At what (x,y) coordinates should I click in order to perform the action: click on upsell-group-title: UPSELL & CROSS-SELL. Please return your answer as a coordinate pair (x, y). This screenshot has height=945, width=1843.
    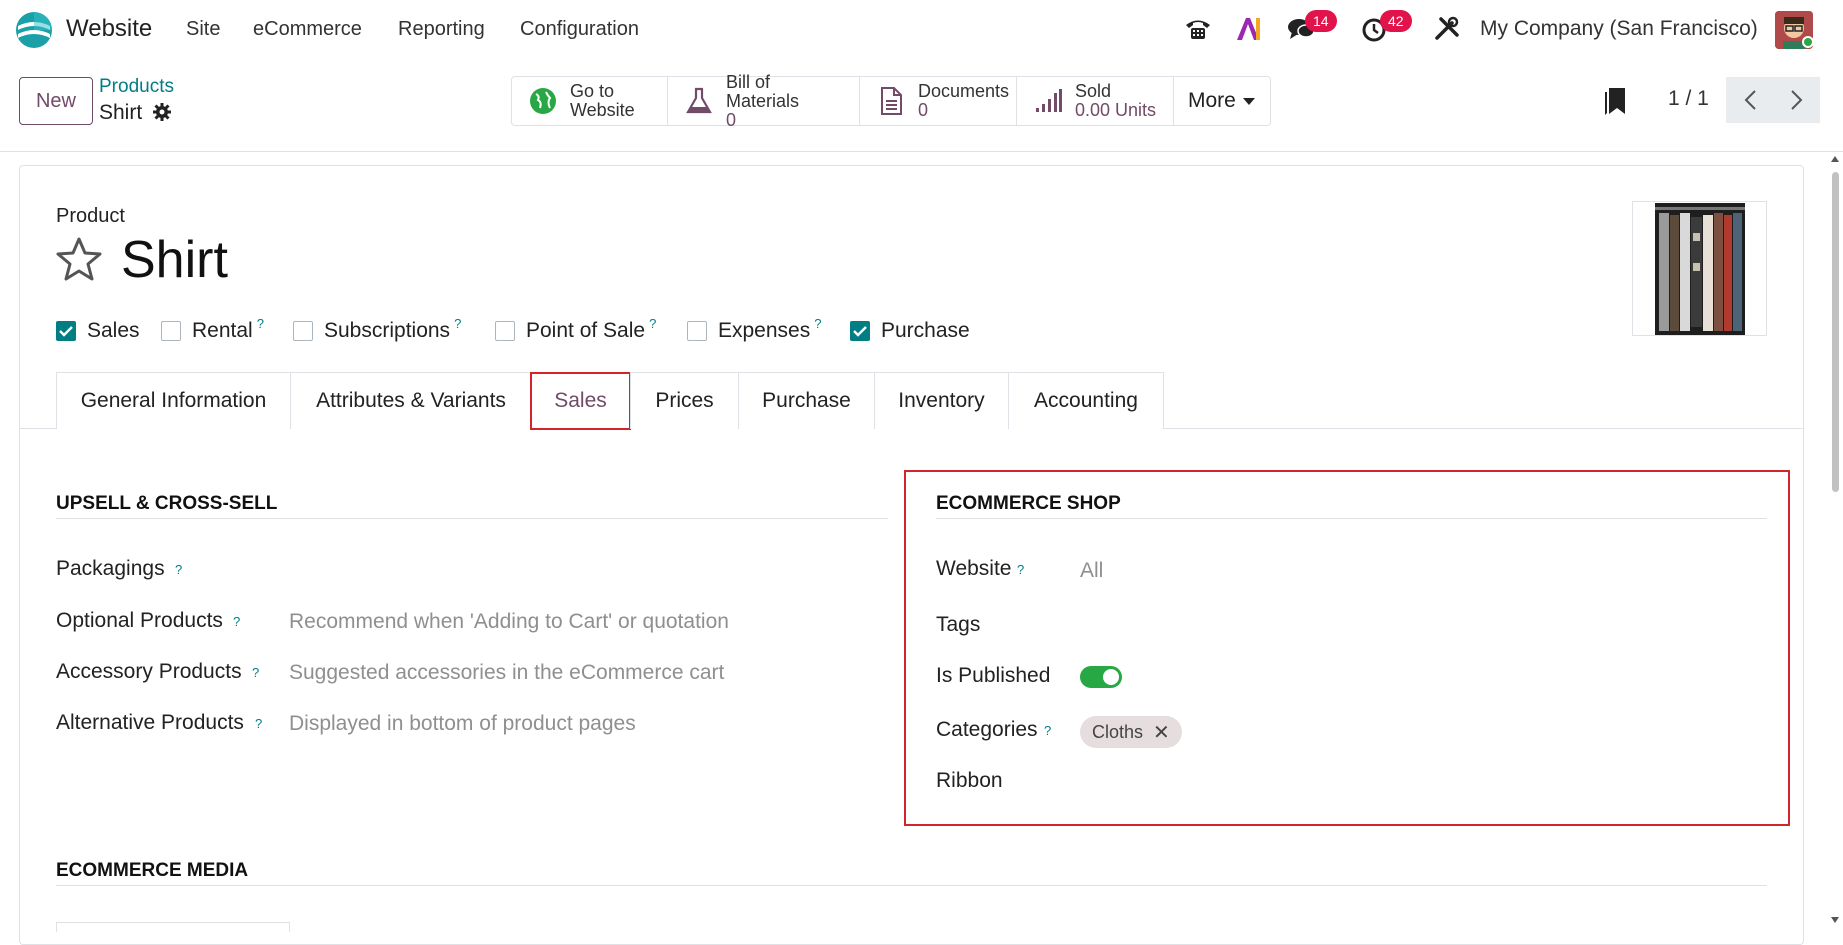
    Looking at the image, I should click on (167, 503).